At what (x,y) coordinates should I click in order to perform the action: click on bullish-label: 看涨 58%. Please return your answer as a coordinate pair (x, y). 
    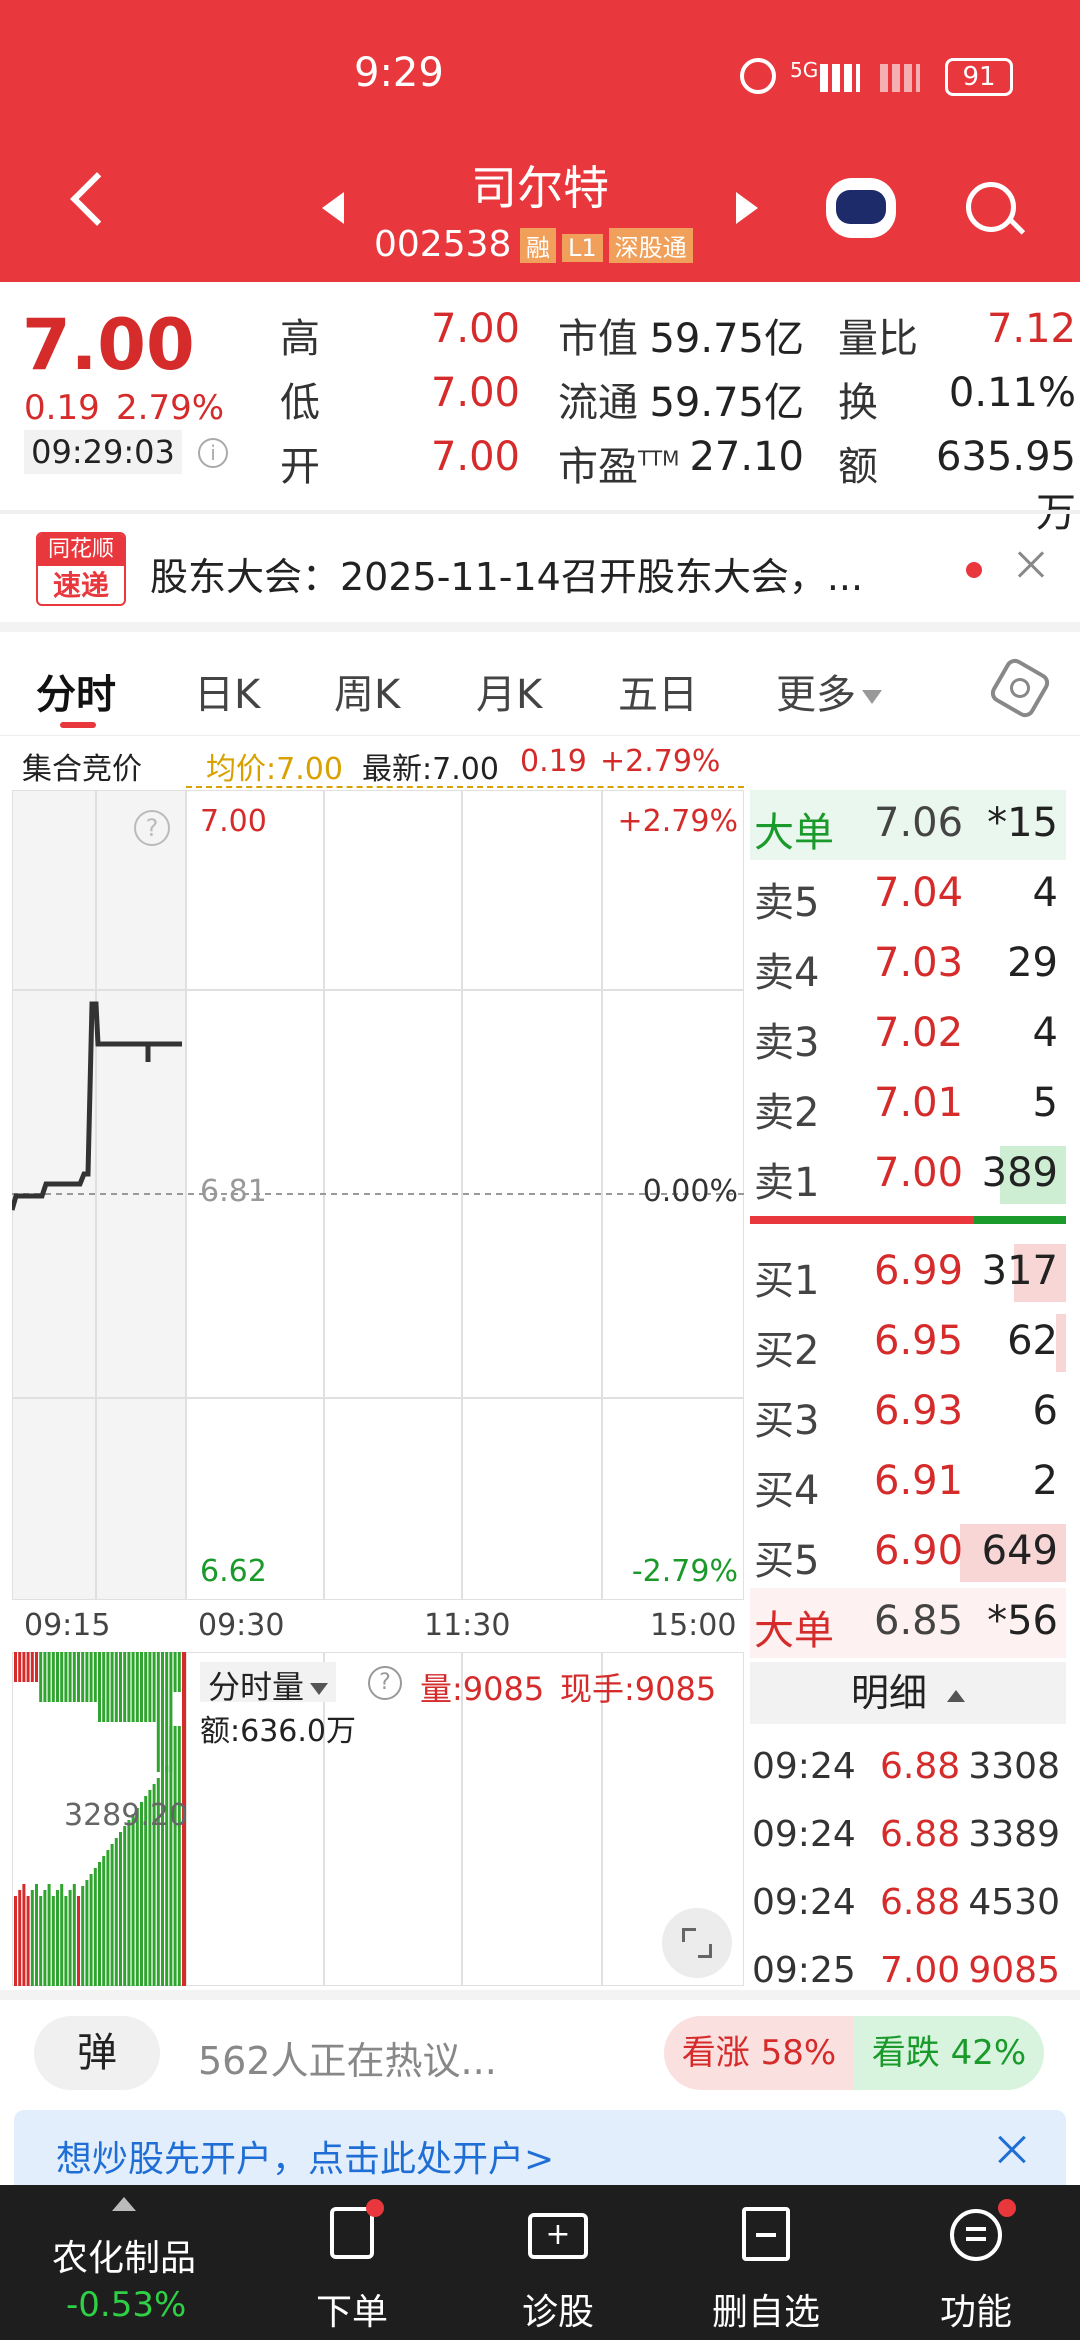
    Looking at the image, I should click on (759, 2053).